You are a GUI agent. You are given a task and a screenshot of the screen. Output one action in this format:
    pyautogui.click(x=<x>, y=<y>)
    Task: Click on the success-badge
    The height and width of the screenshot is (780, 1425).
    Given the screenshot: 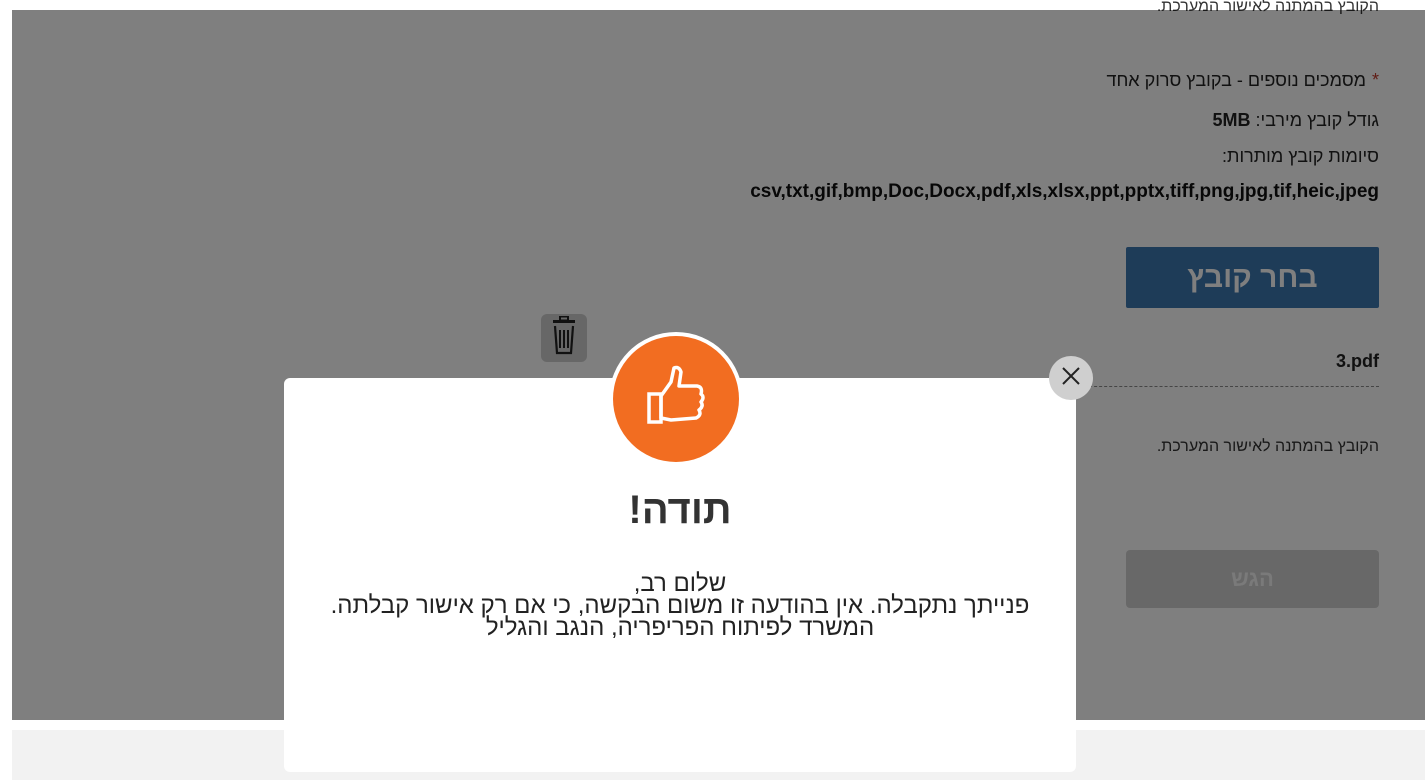 What is the action you would take?
    pyautogui.click(x=676, y=399)
    